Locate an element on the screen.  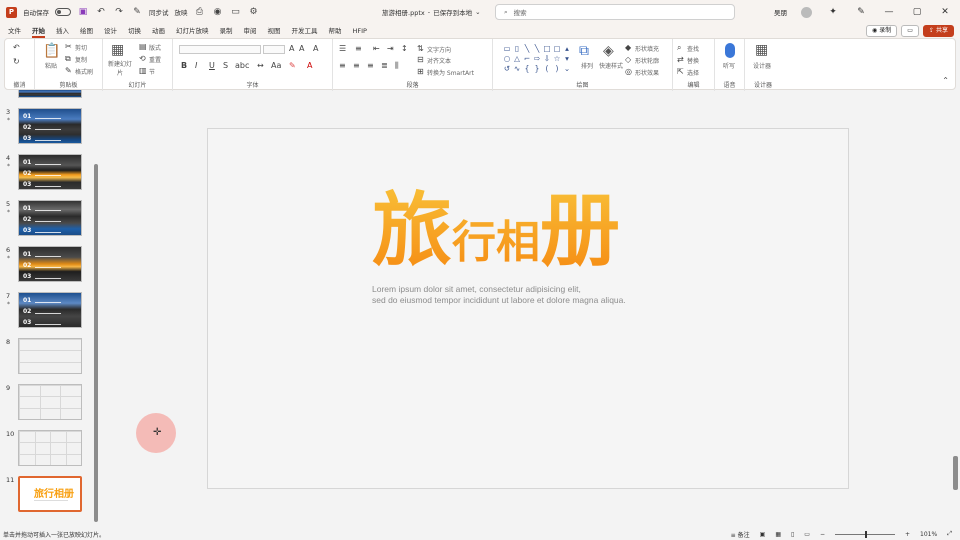
round-rect-shape-icon: ▢ is located at coordinates (557, 49).